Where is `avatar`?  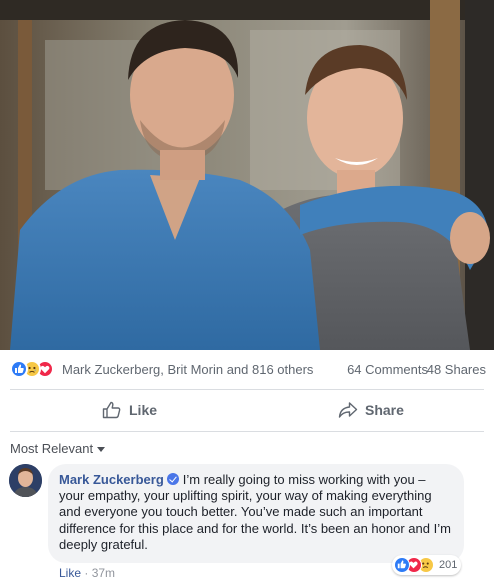 avatar is located at coordinates (25, 480).